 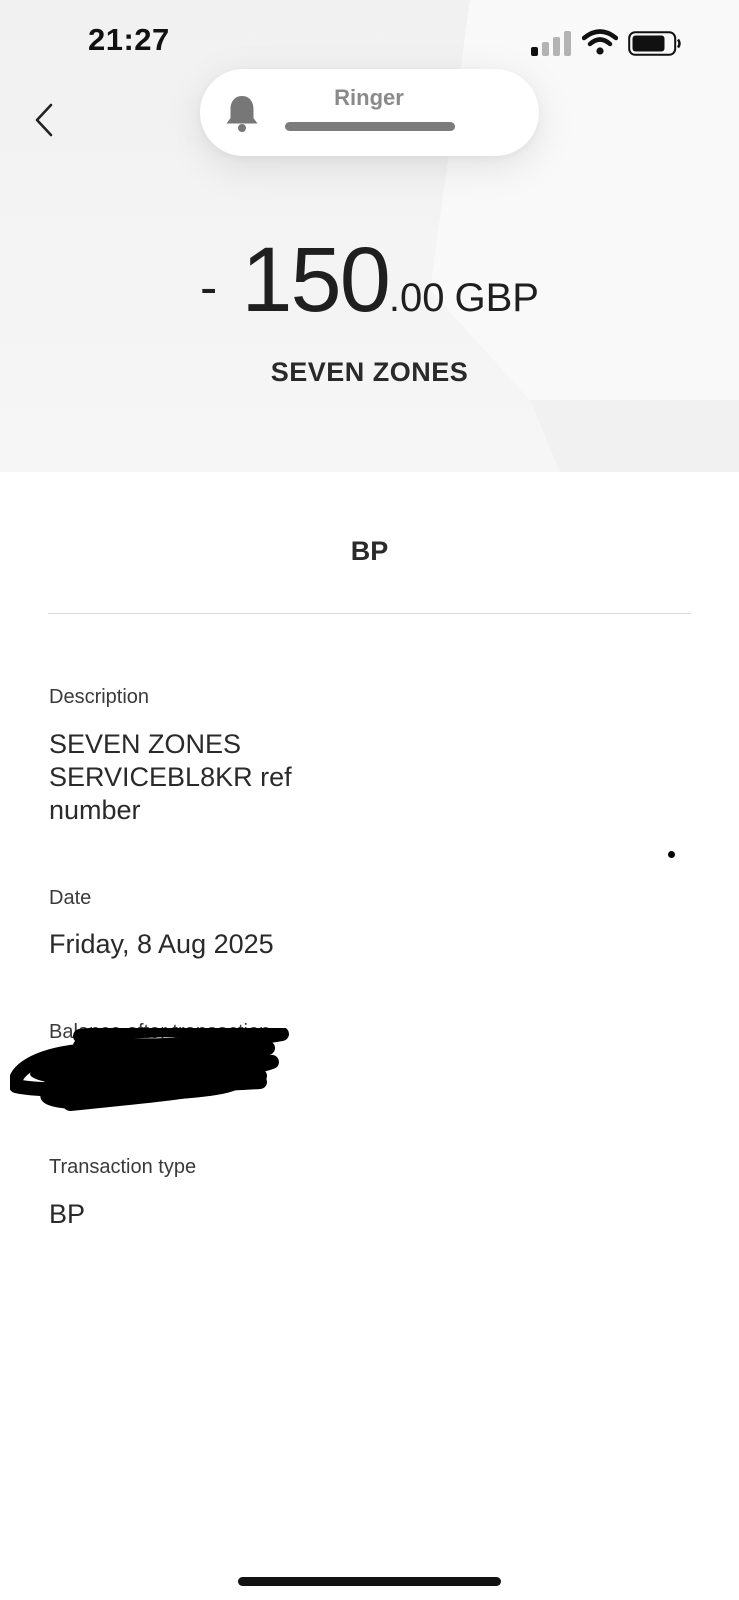 What do you see at coordinates (170, 777) in the screenshot?
I see `description-value: SEVEN ZONES SERVICEBL8KR ref number` at bounding box center [170, 777].